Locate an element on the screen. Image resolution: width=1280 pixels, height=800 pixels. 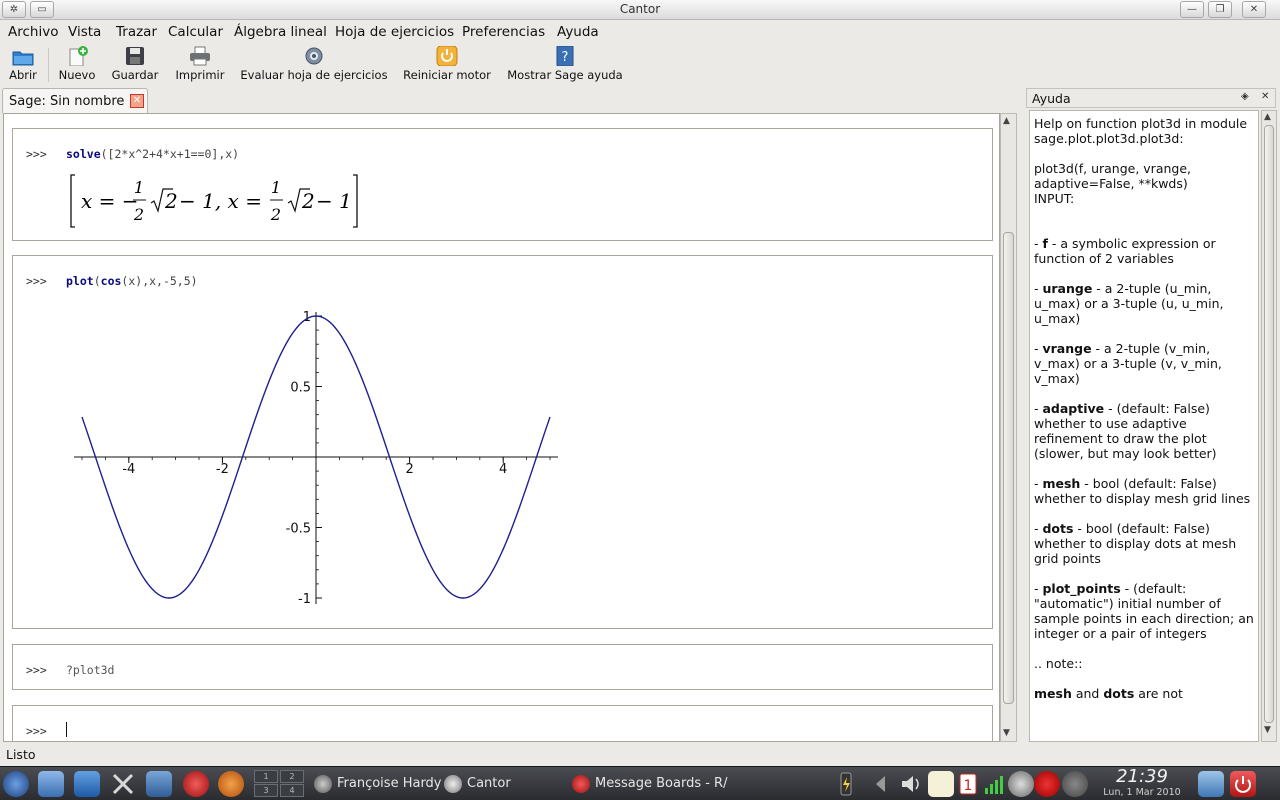
toolbar-separator is located at coordinates (48, 65).